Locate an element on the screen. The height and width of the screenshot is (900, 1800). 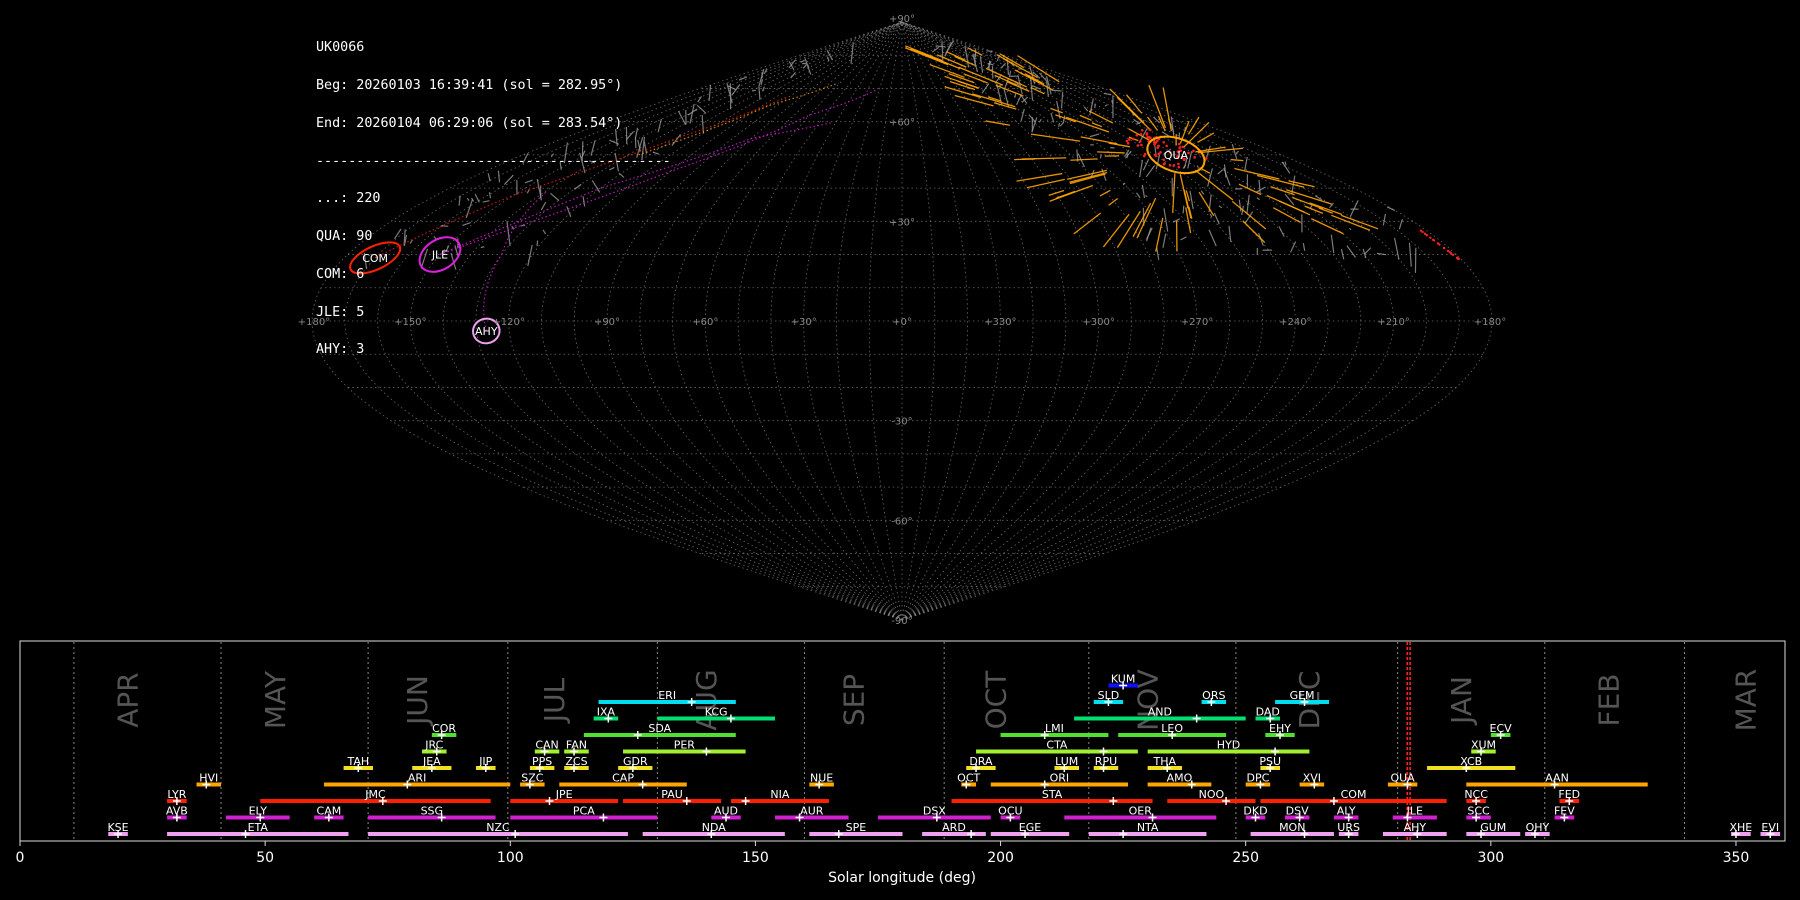
shower-code: XVI is located at coordinates (1312, 778).